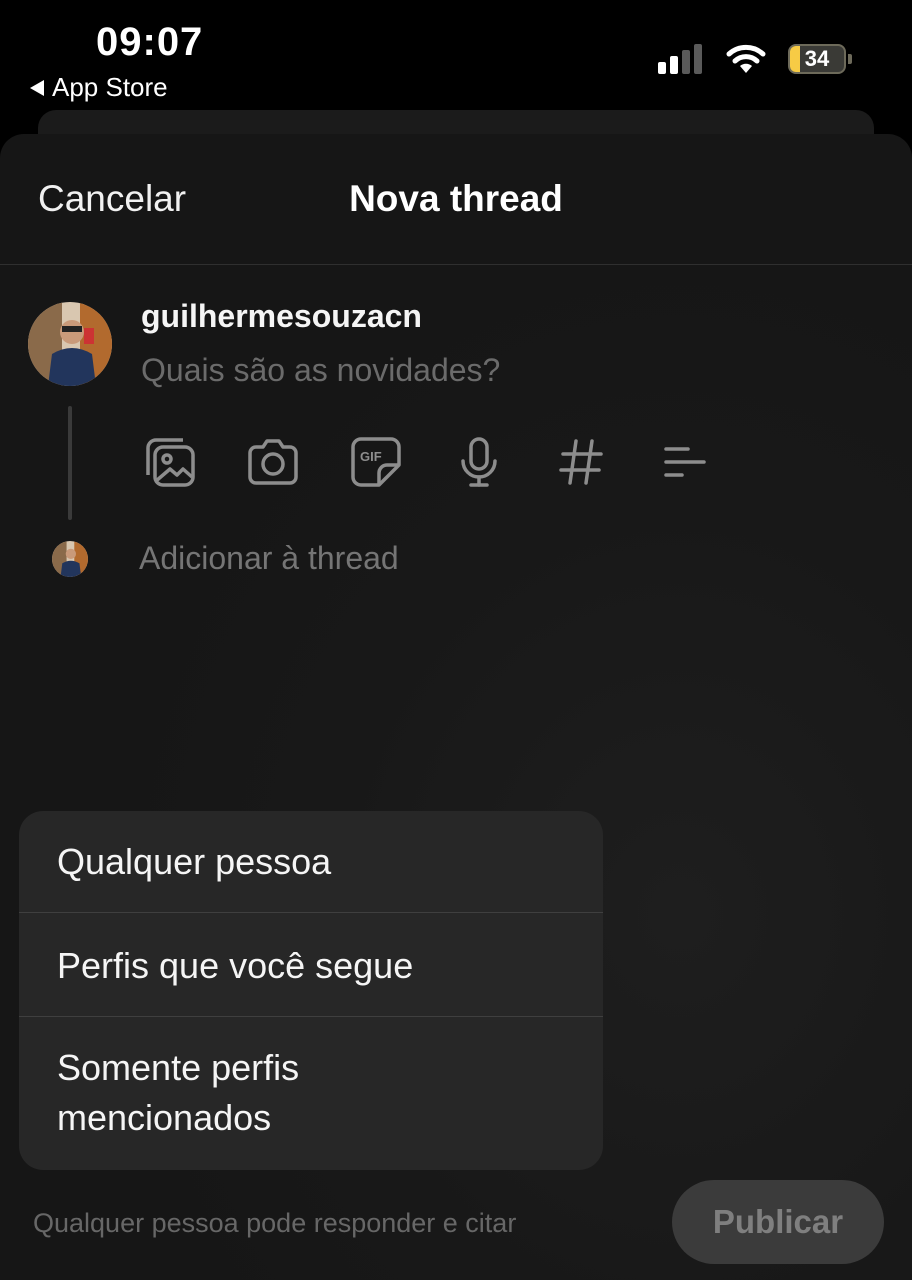 The width and height of the screenshot is (912, 1280). What do you see at coordinates (456, 55) in the screenshot?
I see `status-bar: 09:07 App Store 34` at bounding box center [456, 55].